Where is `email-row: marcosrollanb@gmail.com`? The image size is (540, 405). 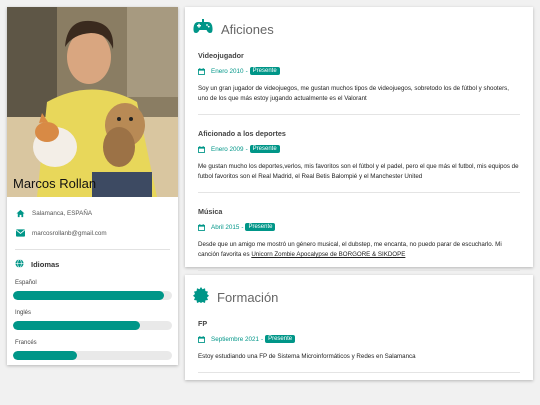 email-row: marcosrollanb@gmail.com is located at coordinates (92, 233).